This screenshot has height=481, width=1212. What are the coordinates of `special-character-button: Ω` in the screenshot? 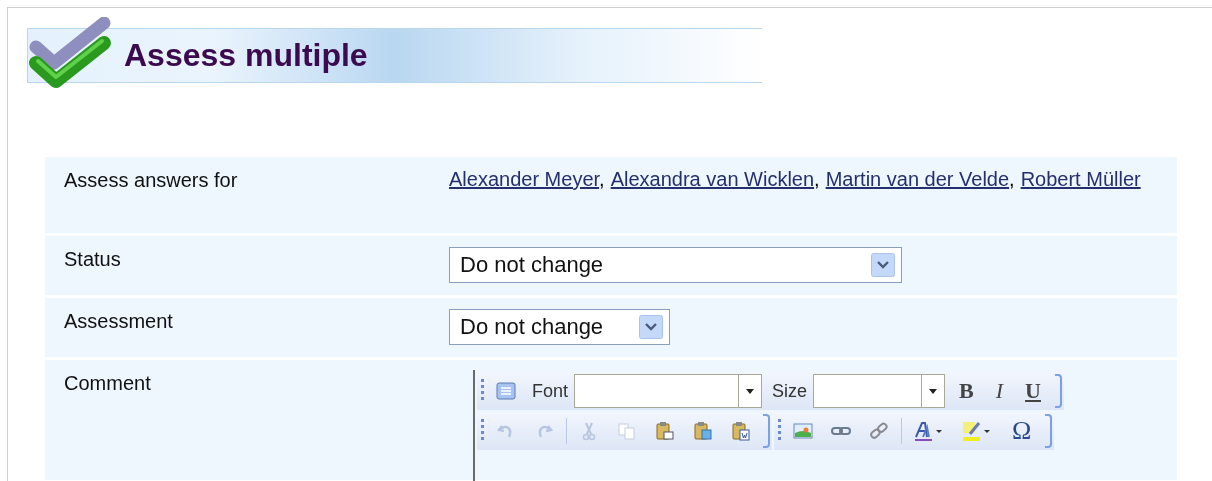 It's located at (1022, 431).